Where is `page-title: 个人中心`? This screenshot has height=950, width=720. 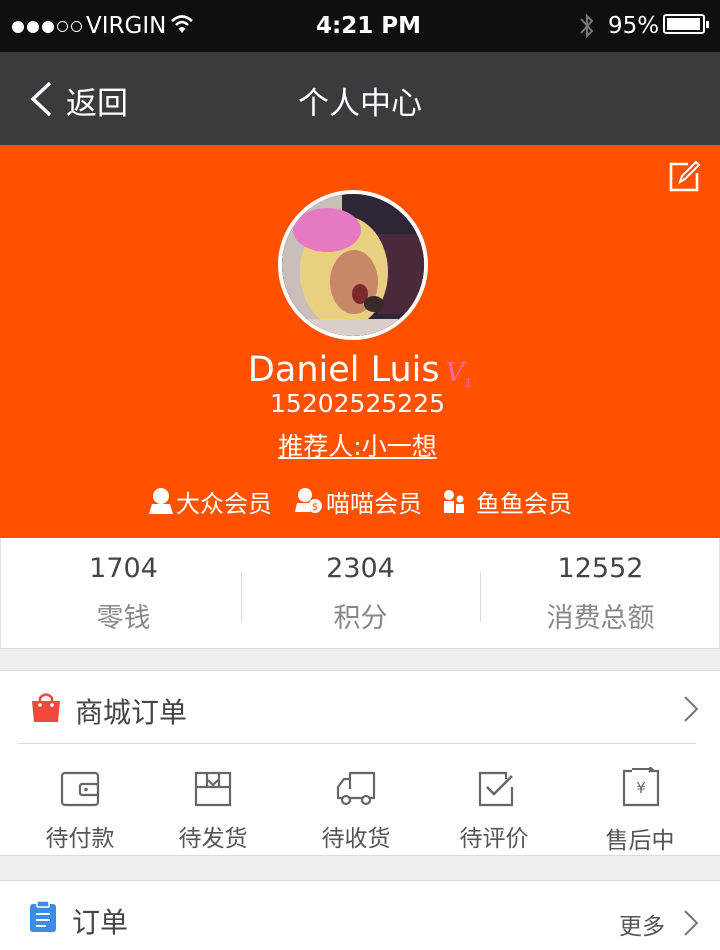 page-title: 个人中心 is located at coordinates (360, 104).